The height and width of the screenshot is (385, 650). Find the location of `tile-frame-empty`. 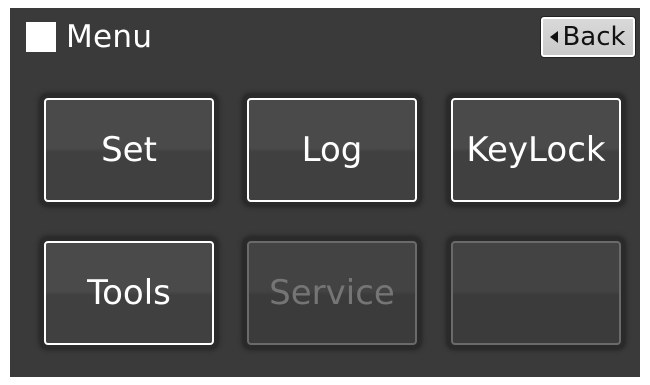

tile-frame-empty is located at coordinates (536, 293).